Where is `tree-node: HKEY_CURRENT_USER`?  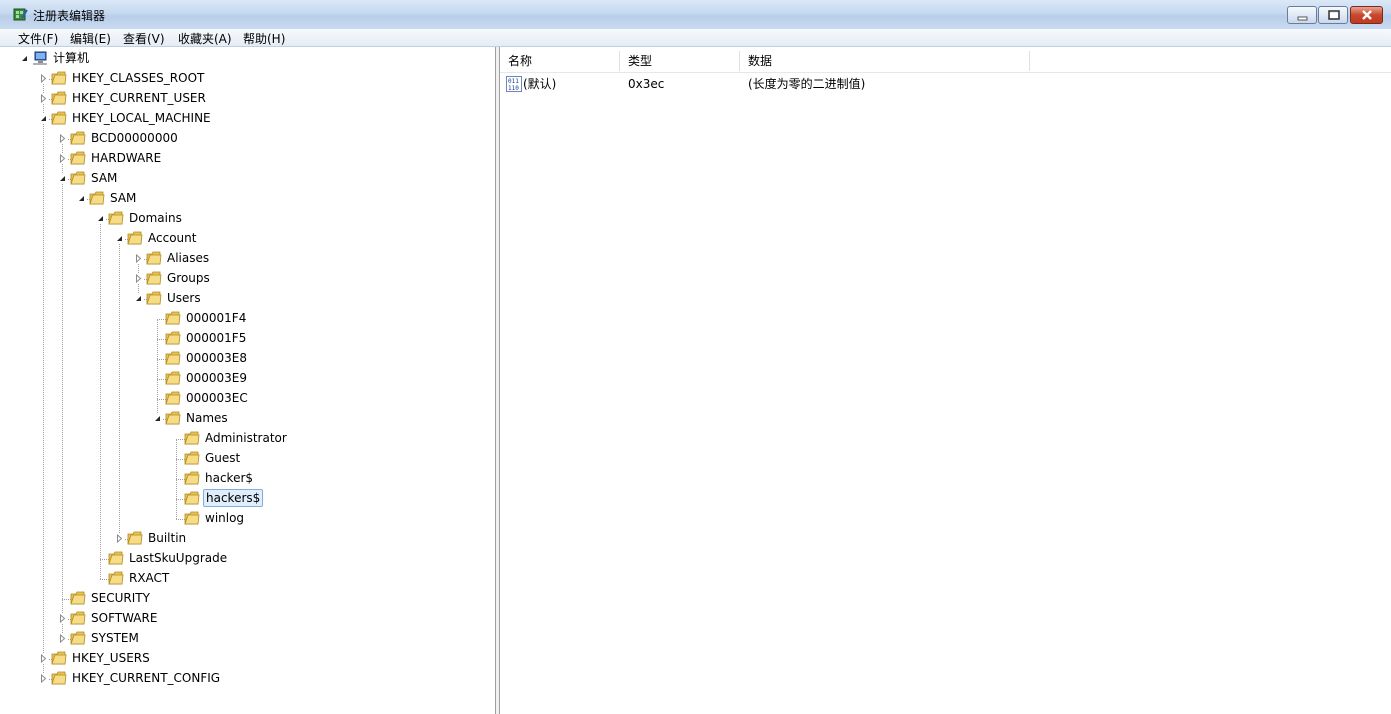 tree-node: HKEY_CURRENT_USER is located at coordinates (247, 98).